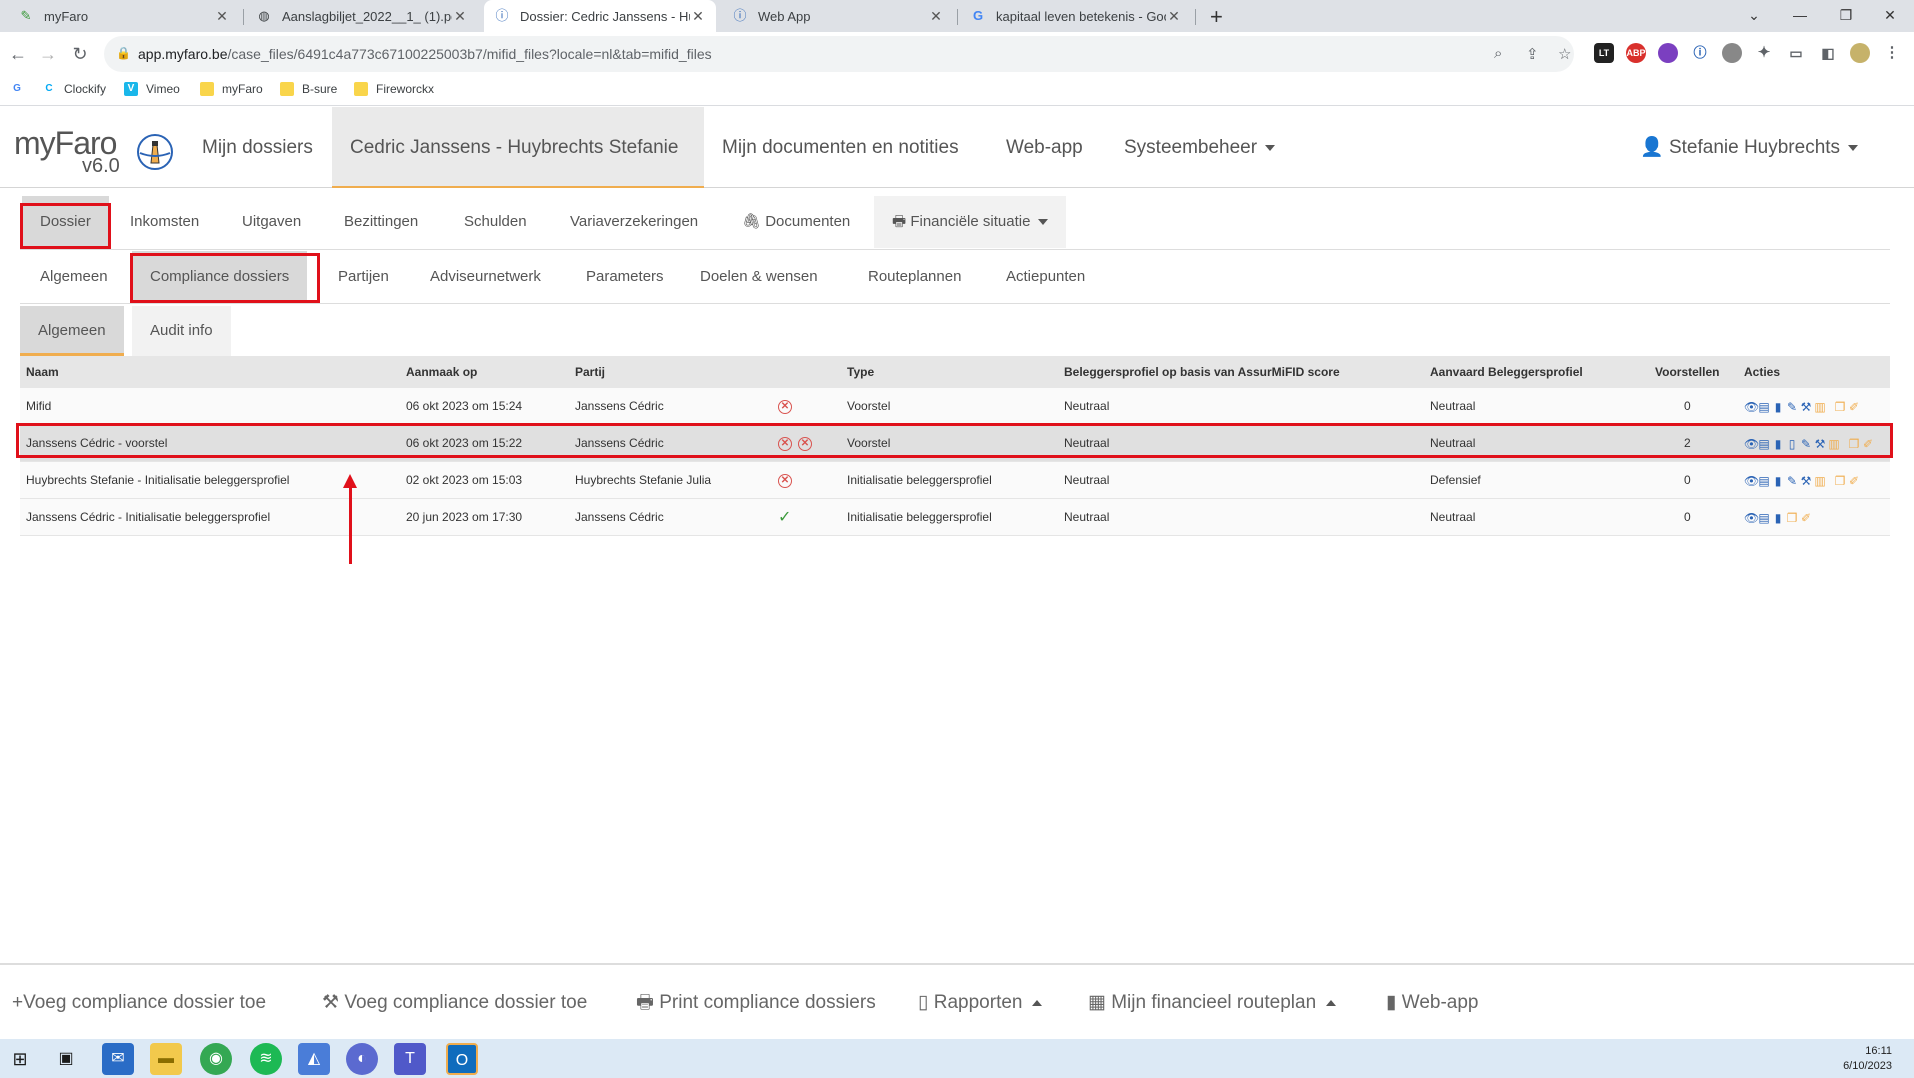 The width and height of the screenshot is (1914, 1078). What do you see at coordinates (166, 1059) in the screenshot?
I see `file-explorer-icon: ▬` at bounding box center [166, 1059].